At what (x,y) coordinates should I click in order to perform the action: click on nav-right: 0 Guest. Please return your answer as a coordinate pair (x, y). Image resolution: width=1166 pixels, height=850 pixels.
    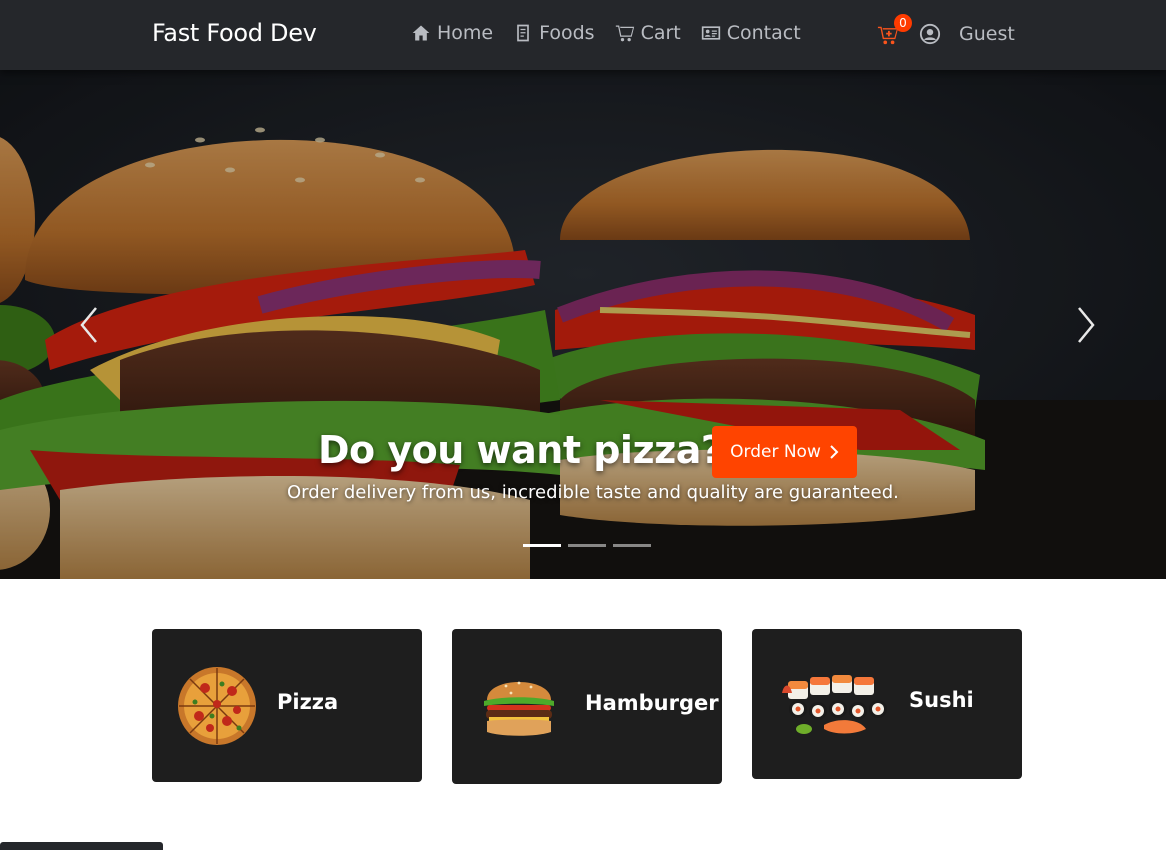
    Looking at the image, I should click on (946, 33).